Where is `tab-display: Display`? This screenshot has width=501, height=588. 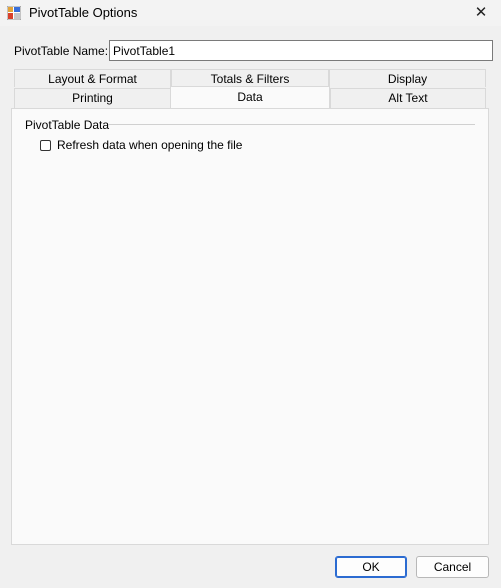
tab-display: Display is located at coordinates (407, 78).